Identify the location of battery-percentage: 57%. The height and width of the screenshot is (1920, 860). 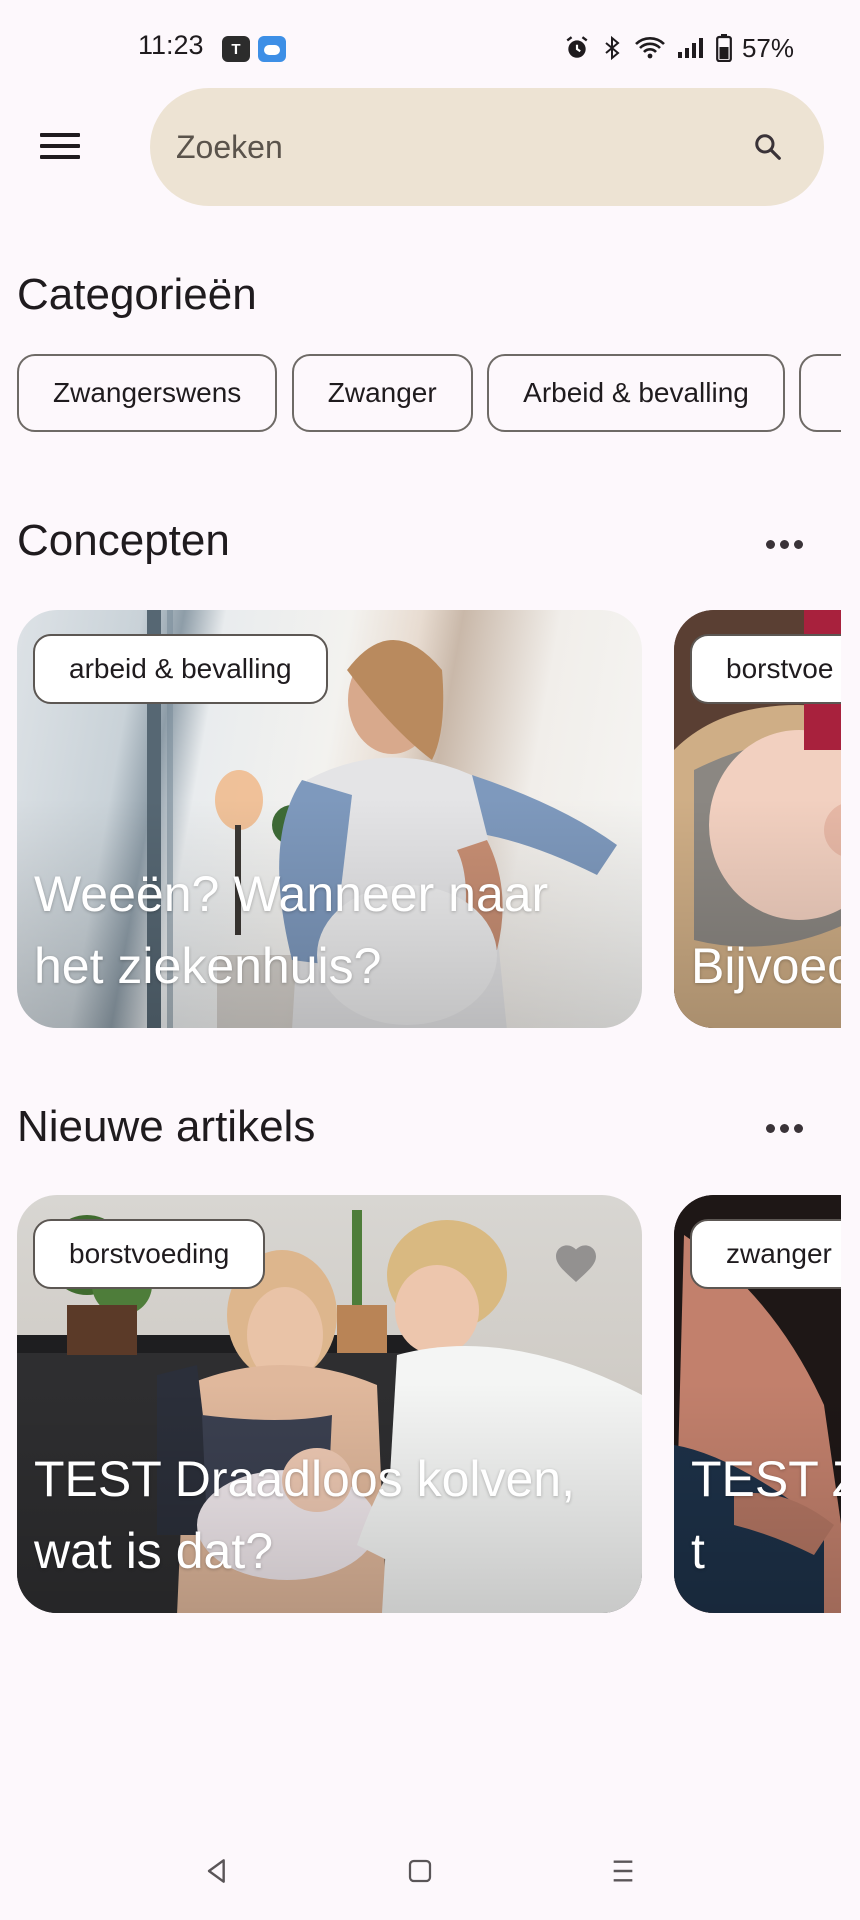
(767, 47).